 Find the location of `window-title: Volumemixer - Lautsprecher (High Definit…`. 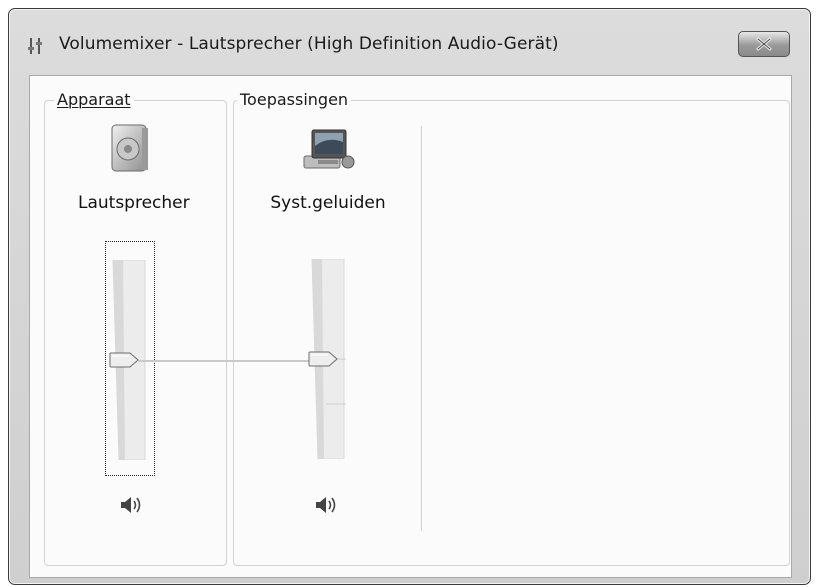

window-title: Volumemixer - Lautsprecher (High Definit… is located at coordinates (309, 44).